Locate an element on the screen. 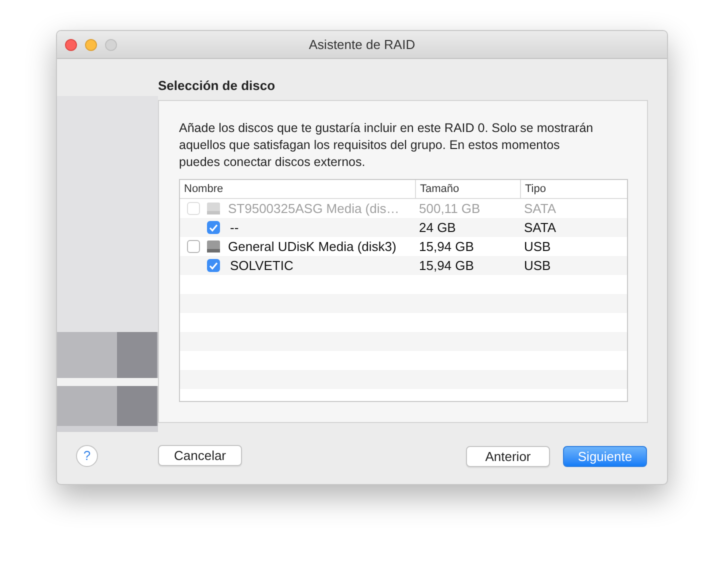 Image resolution: width=724 pixels, height=565 pixels. help-button: ? is located at coordinates (87, 456).